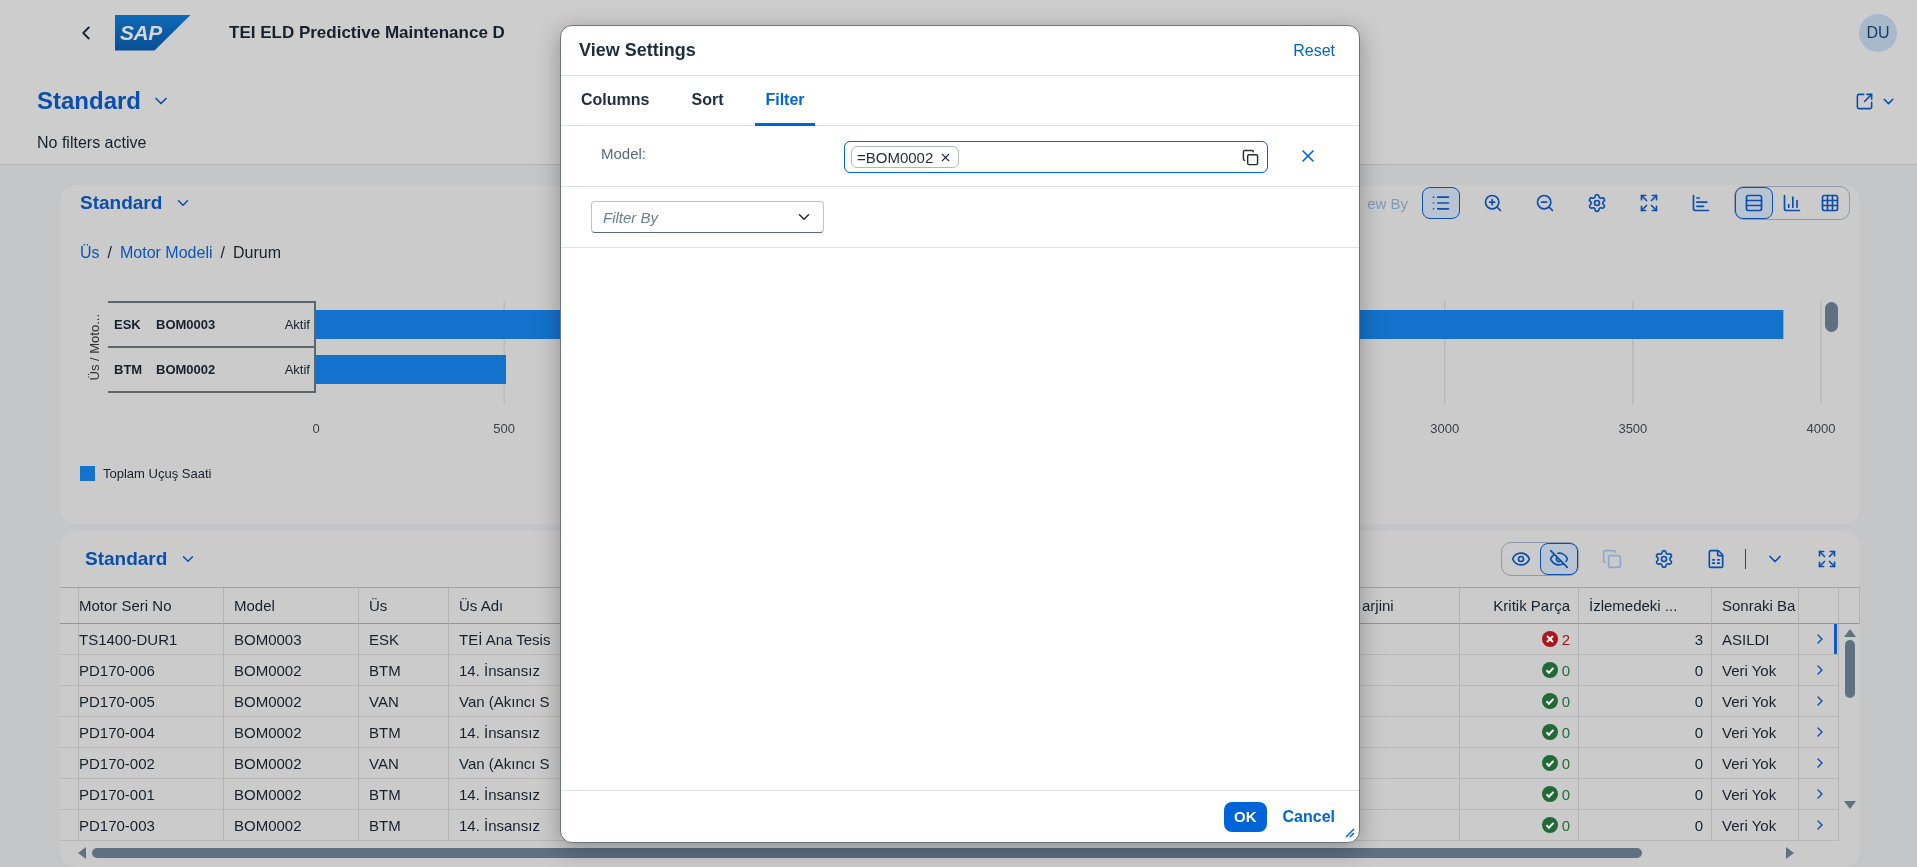  Describe the element at coordinates (82, 853) in the screenshot. I see `scroll-left-icon` at that location.